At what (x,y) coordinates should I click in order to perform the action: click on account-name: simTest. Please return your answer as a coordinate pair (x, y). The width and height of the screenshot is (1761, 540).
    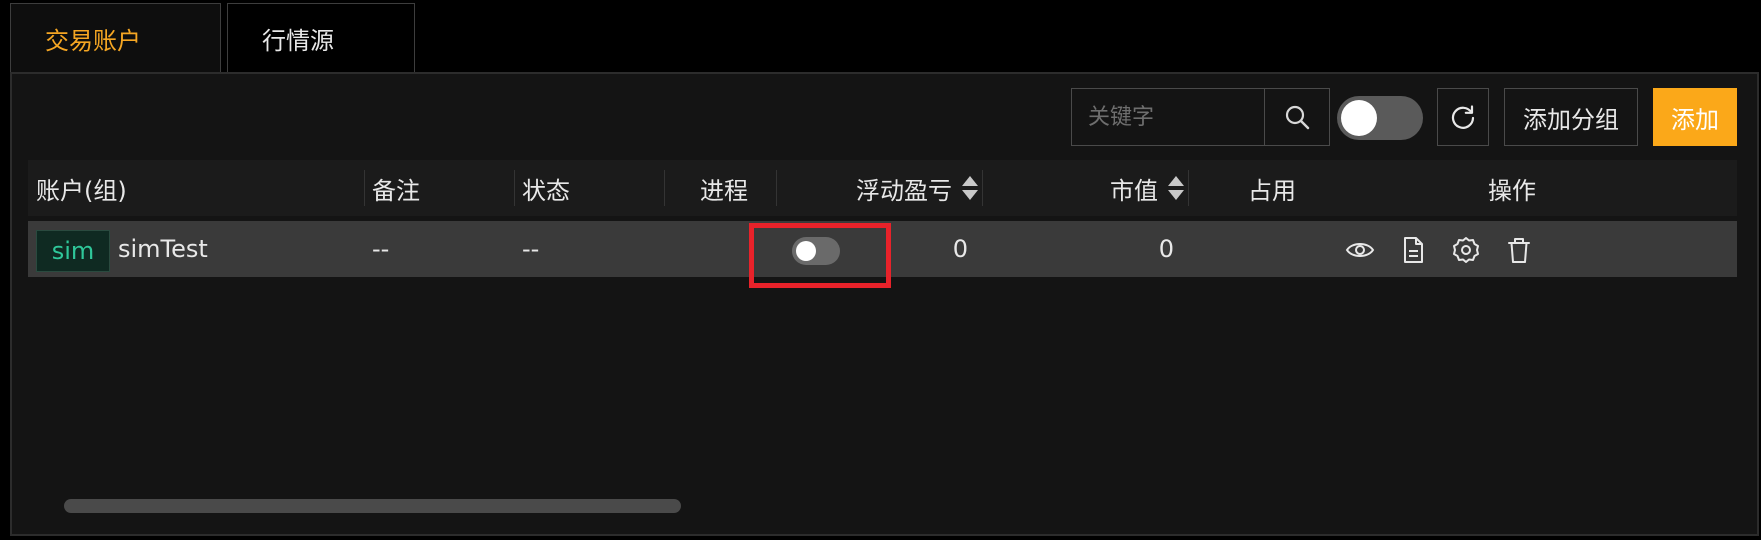
    Looking at the image, I should click on (163, 249).